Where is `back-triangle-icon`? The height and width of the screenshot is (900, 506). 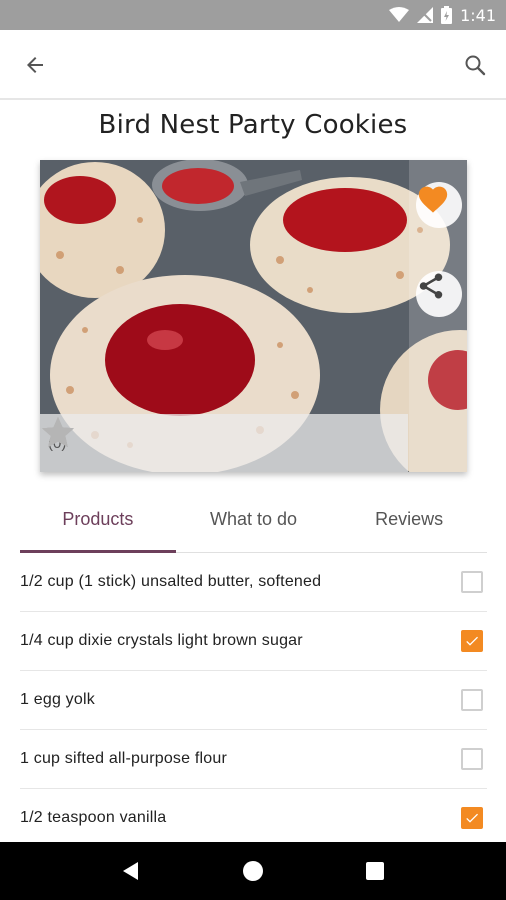
back-triangle-icon is located at coordinates (130, 871).